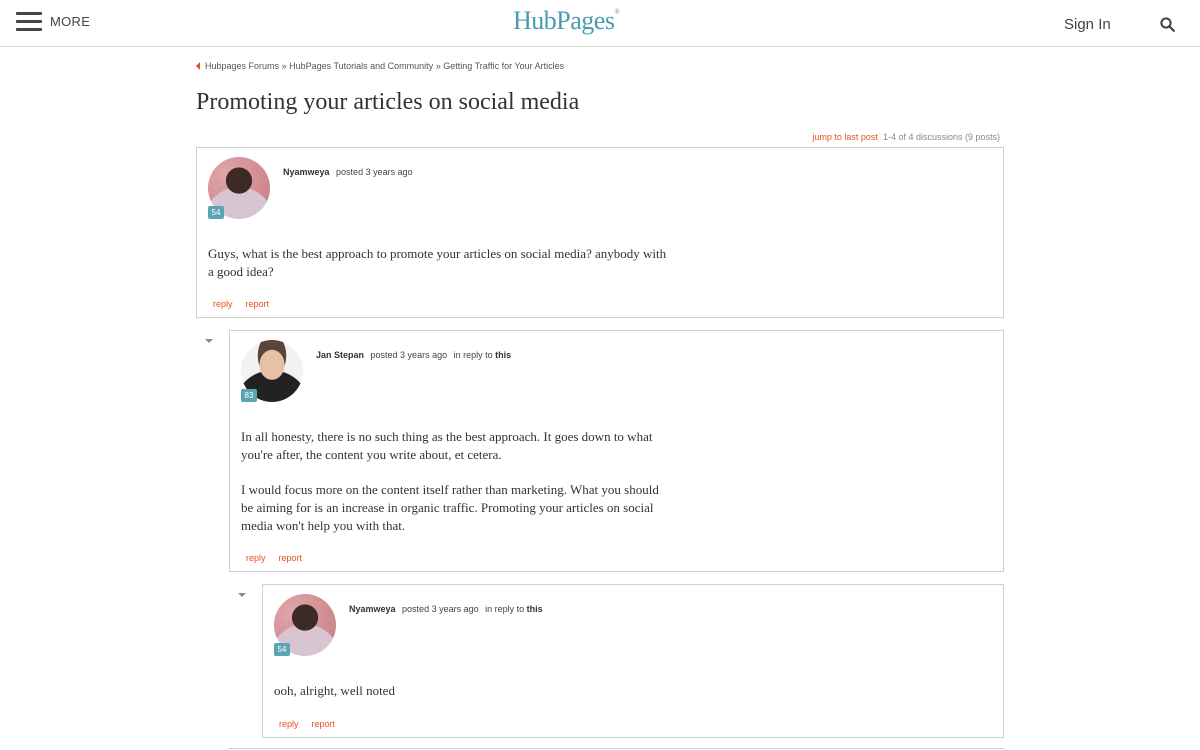 The image size is (1200, 750). I want to click on post-paragraph: ooh, alright, well noted, so click(334, 690).